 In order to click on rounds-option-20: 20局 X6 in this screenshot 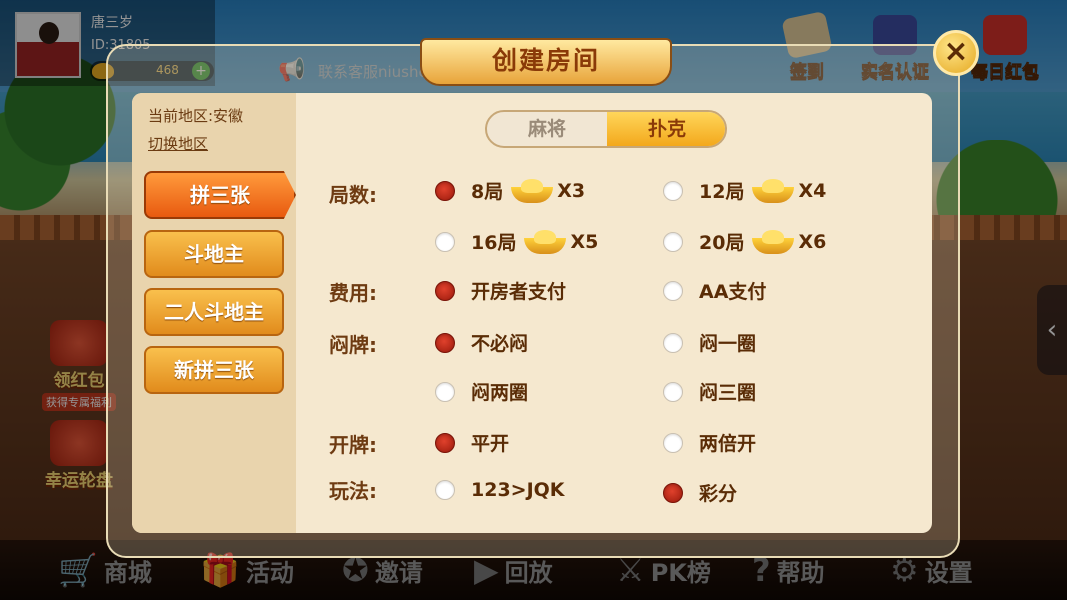, I will do `click(744, 241)`.